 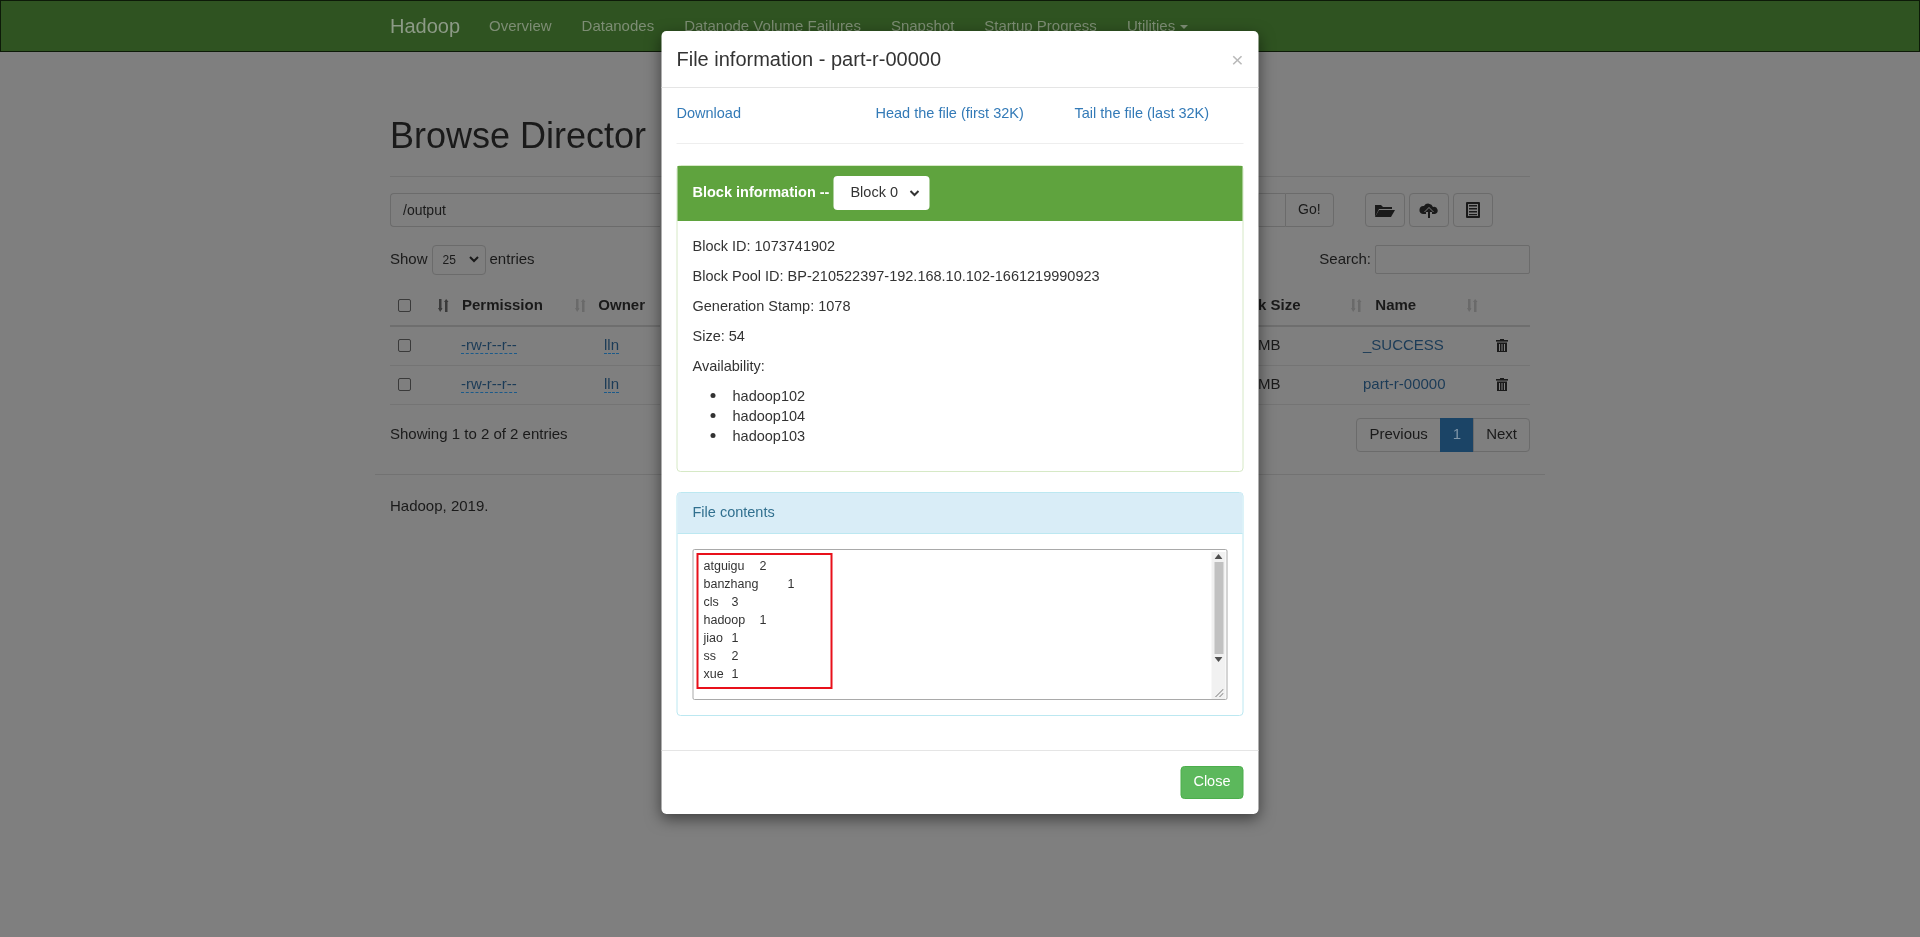 What do you see at coordinates (621, 305) in the screenshot?
I see `column-header: Owner` at bounding box center [621, 305].